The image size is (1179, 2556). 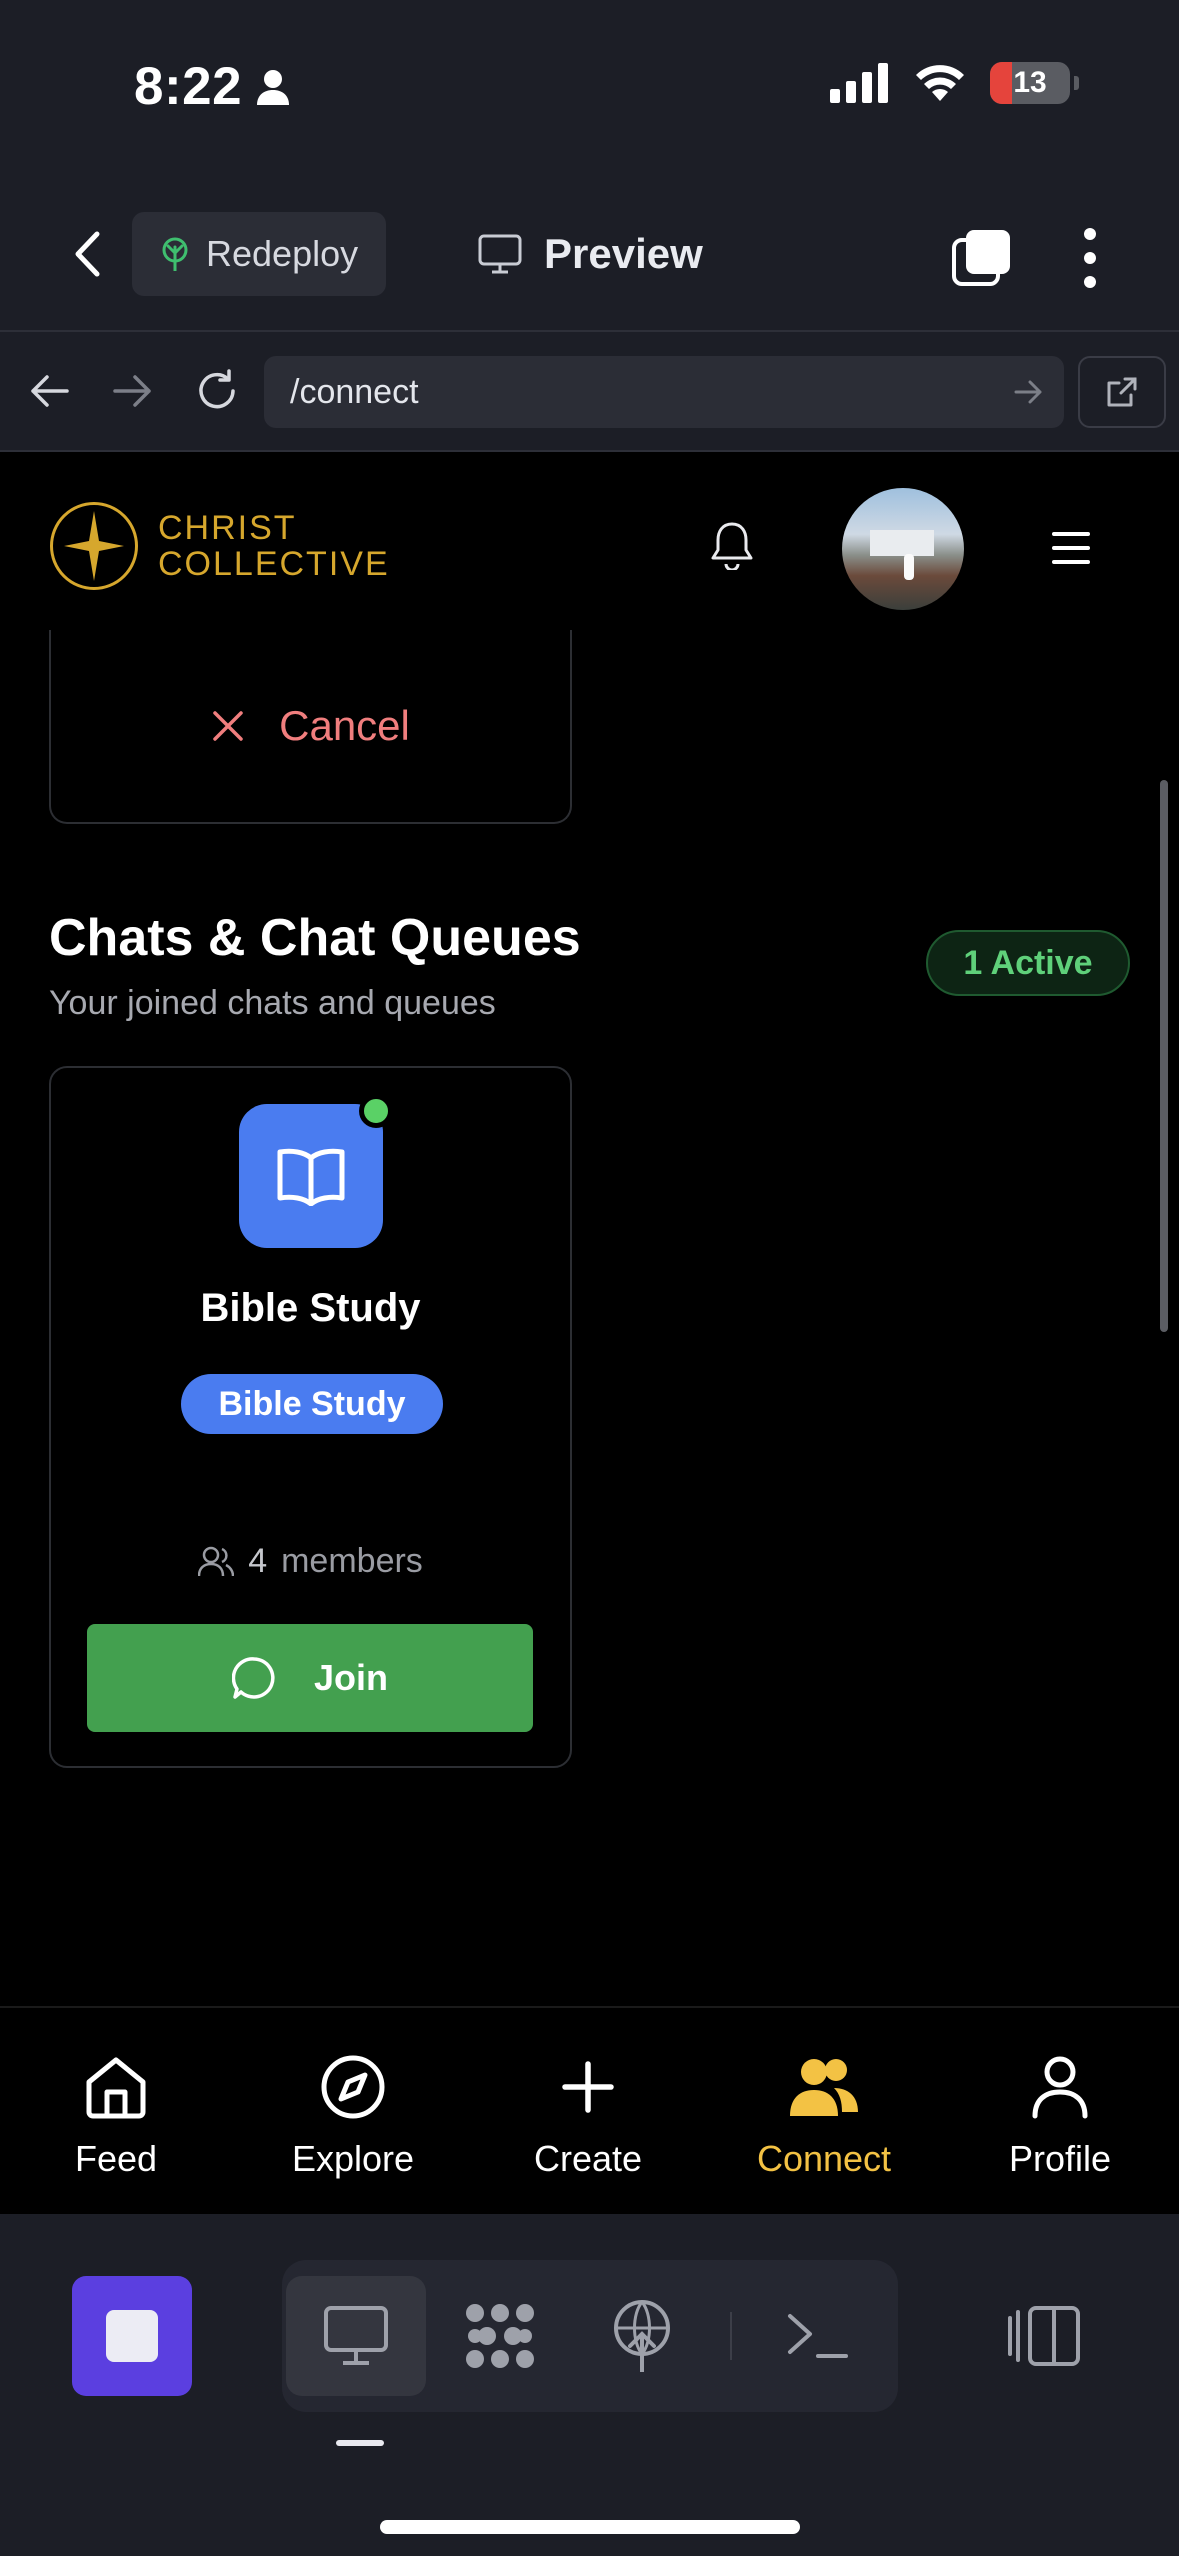 I want to click on shell-tool-button, so click(x=818, y=2336).